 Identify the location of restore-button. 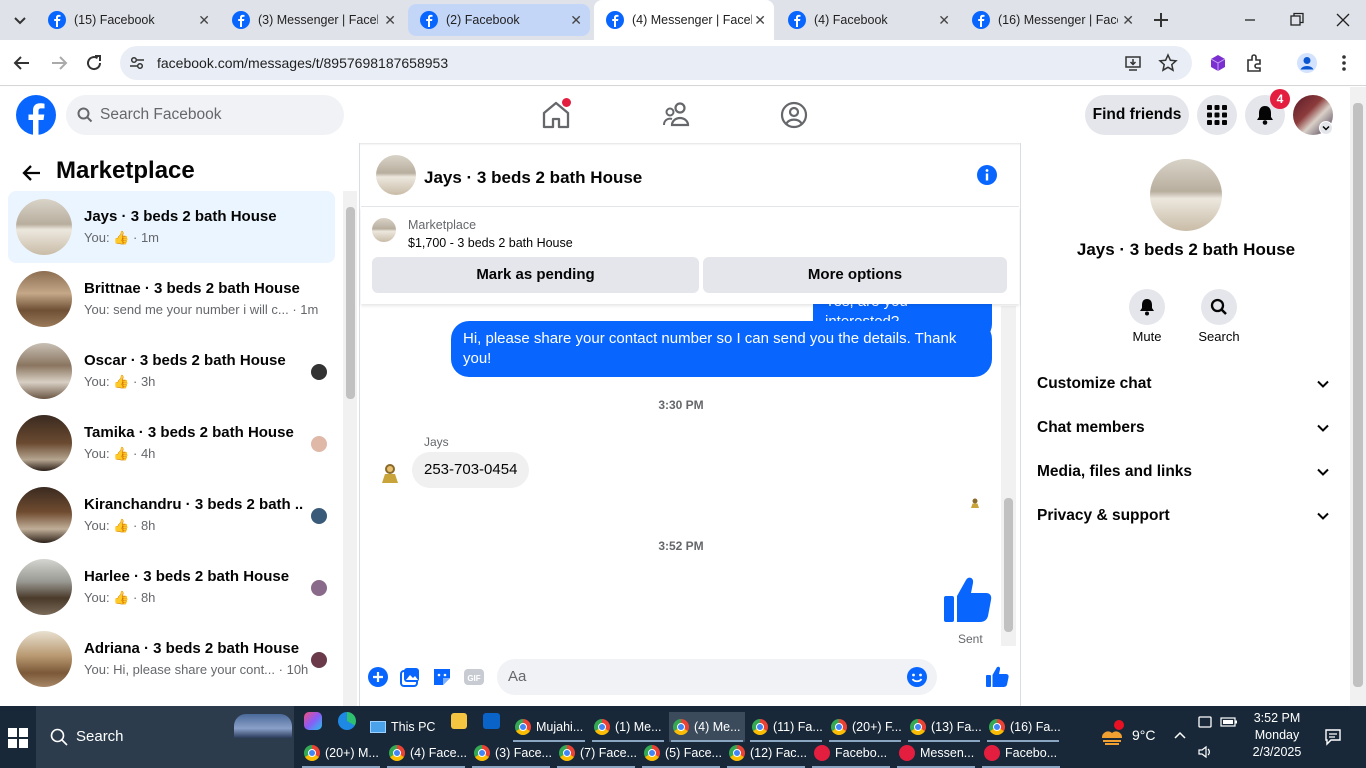
(1297, 20).